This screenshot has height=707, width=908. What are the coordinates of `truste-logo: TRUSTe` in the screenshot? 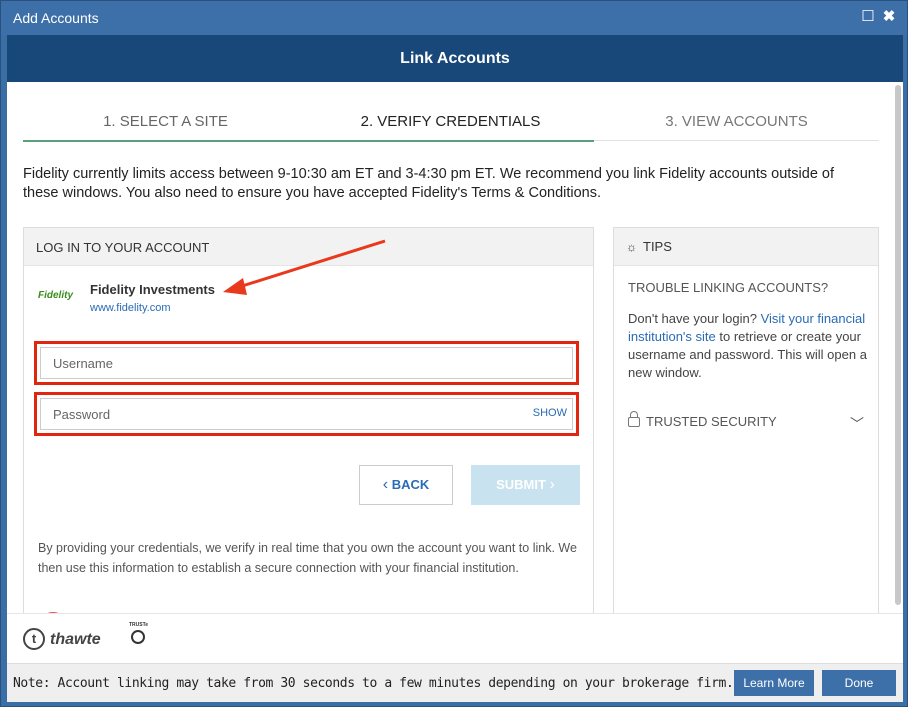 It's located at (139, 637).